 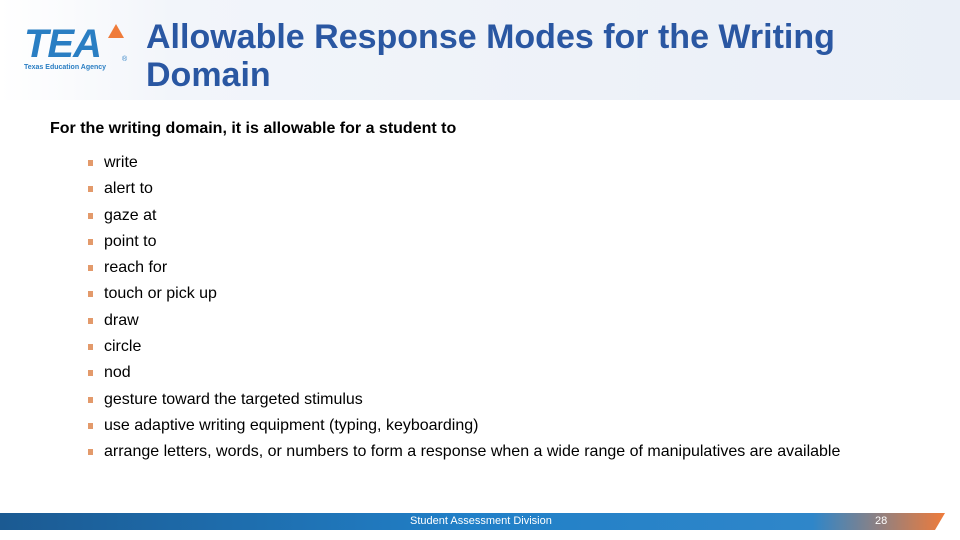 I want to click on list-item: reach for, so click(x=478, y=268).